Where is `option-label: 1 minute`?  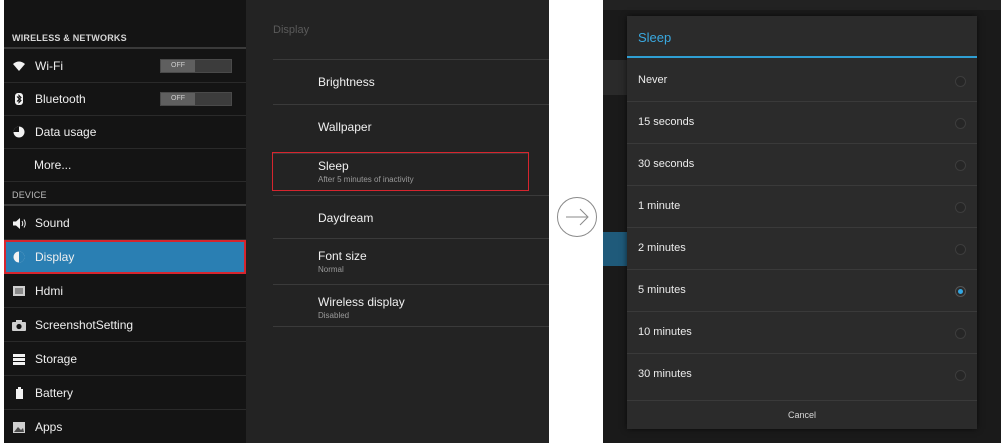
option-label: 1 minute is located at coordinates (659, 206).